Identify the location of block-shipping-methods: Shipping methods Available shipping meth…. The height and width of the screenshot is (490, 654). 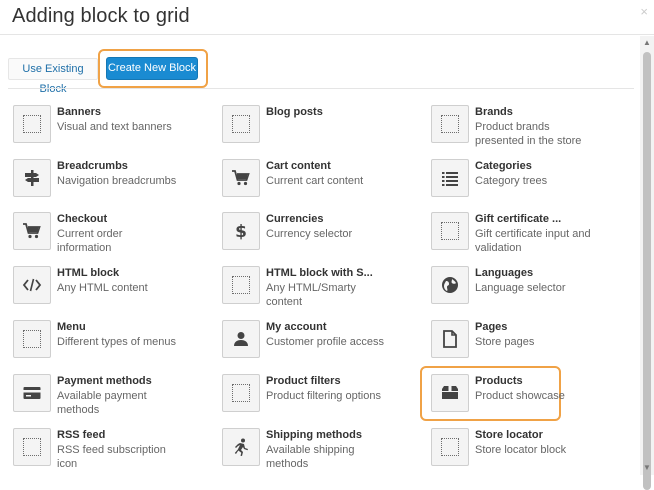
(322, 448).